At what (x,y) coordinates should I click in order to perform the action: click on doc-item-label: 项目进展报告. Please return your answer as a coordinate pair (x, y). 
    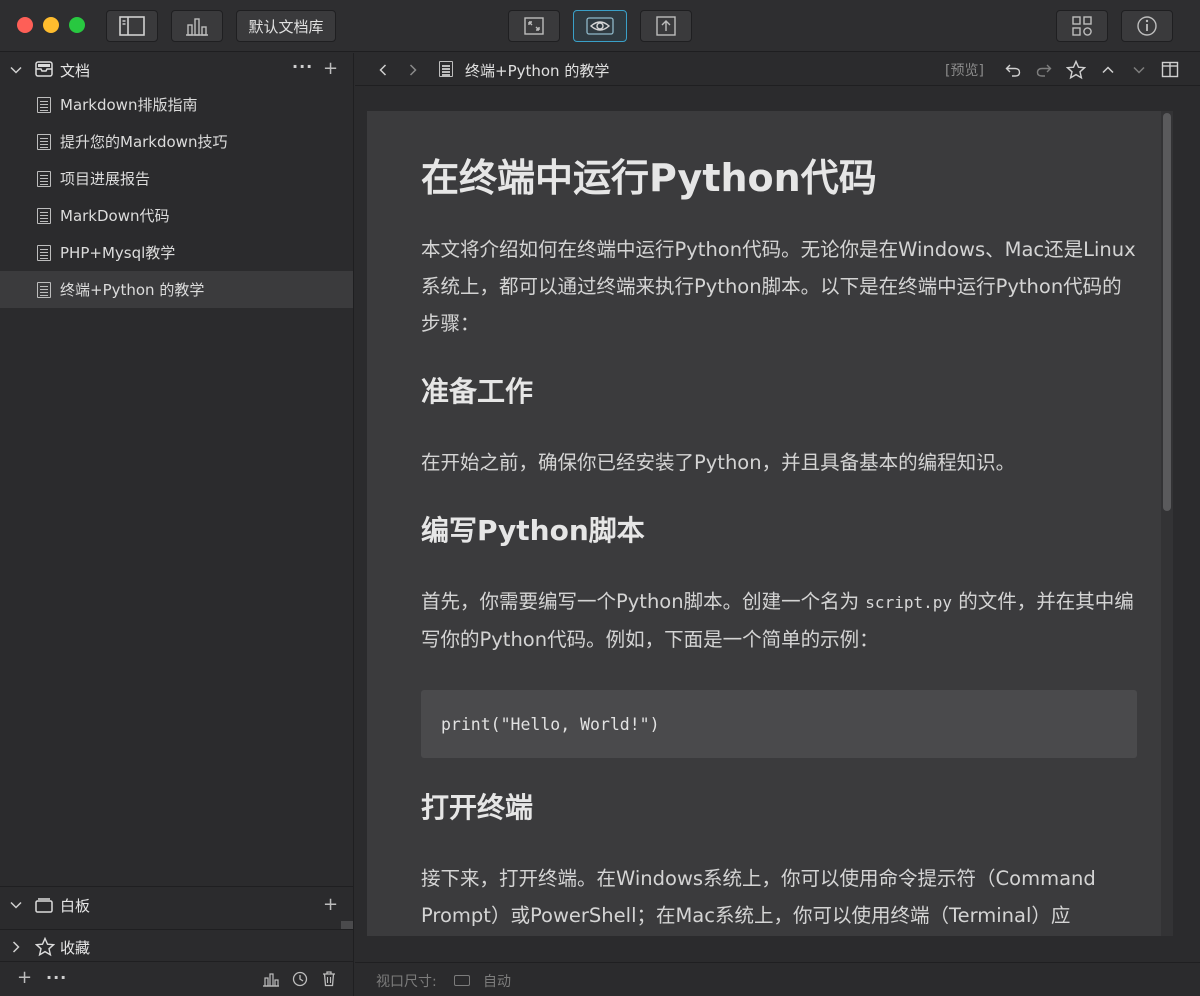
    Looking at the image, I should click on (105, 179).